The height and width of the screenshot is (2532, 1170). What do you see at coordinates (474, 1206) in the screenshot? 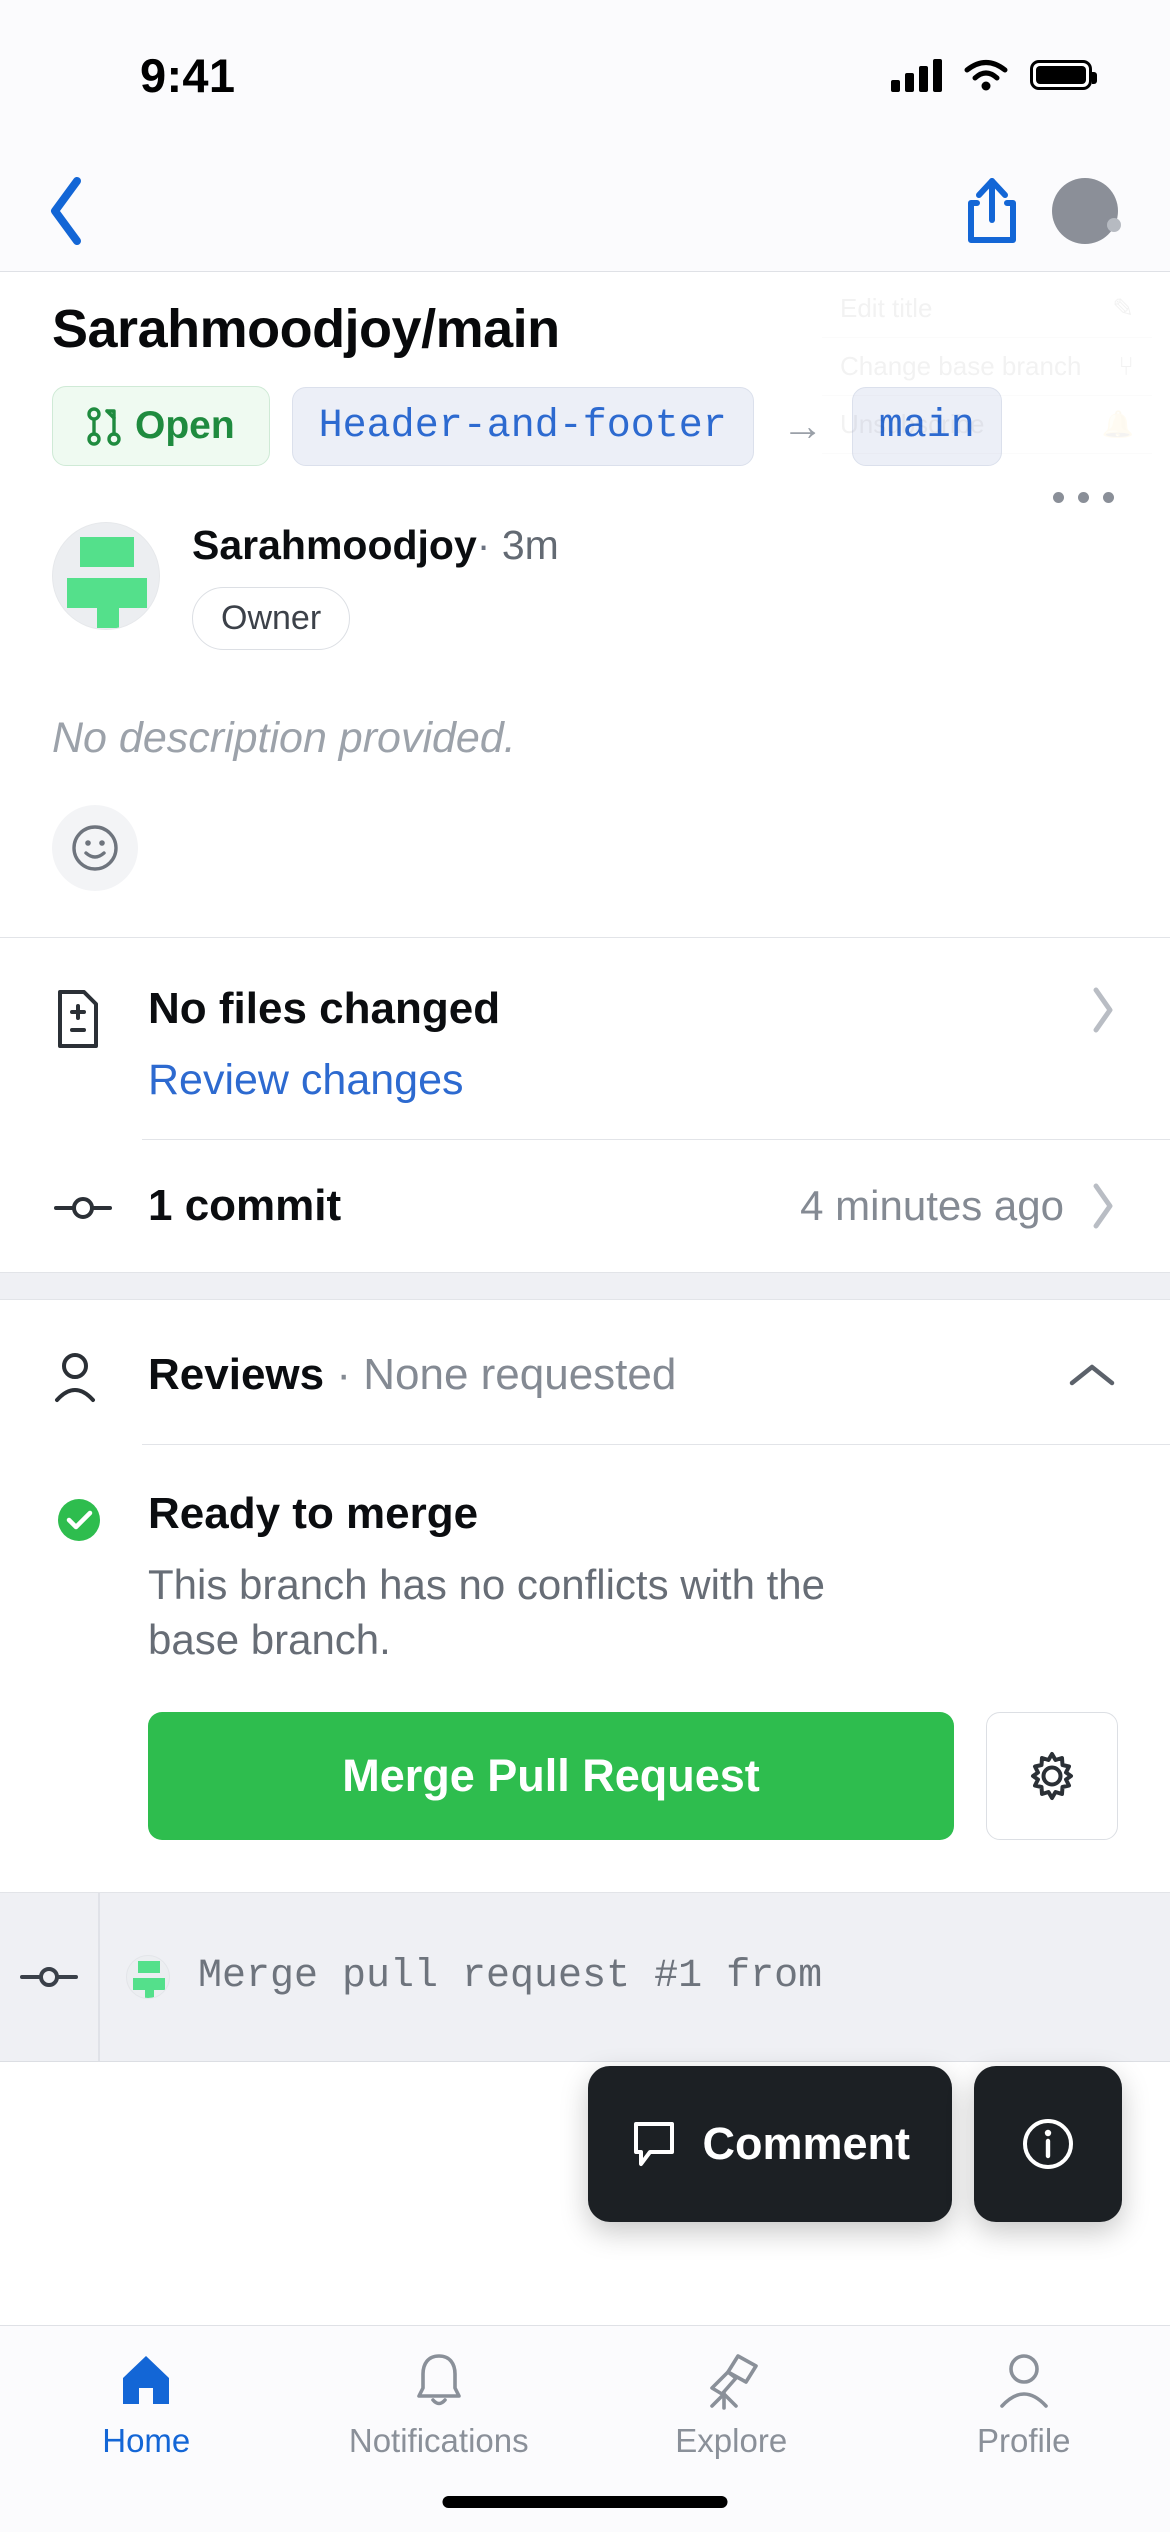
I see `commits-body: 1 commit` at bounding box center [474, 1206].